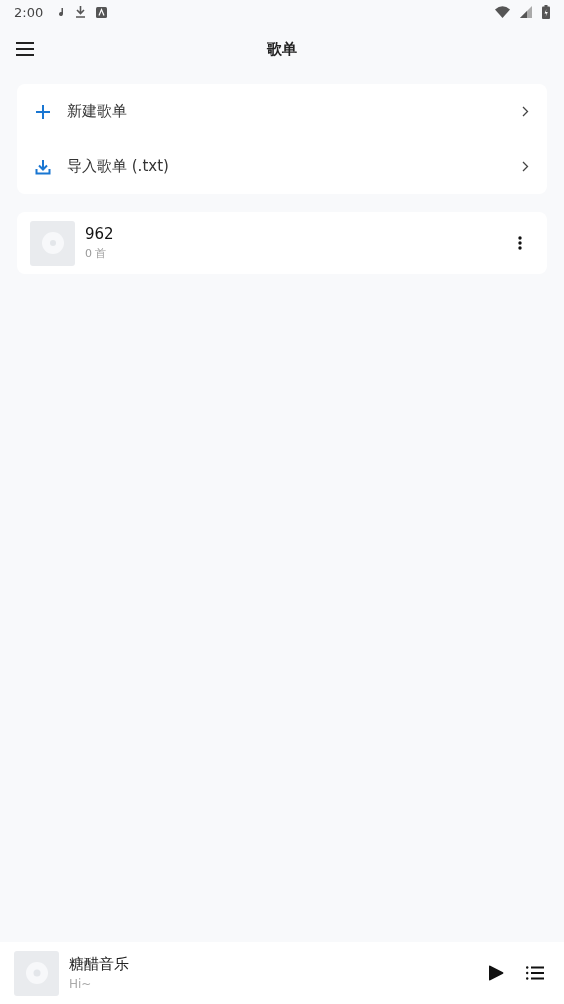 This screenshot has width=564, height=1004. What do you see at coordinates (102, 12) in the screenshot?
I see `app-notification-icon` at bounding box center [102, 12].